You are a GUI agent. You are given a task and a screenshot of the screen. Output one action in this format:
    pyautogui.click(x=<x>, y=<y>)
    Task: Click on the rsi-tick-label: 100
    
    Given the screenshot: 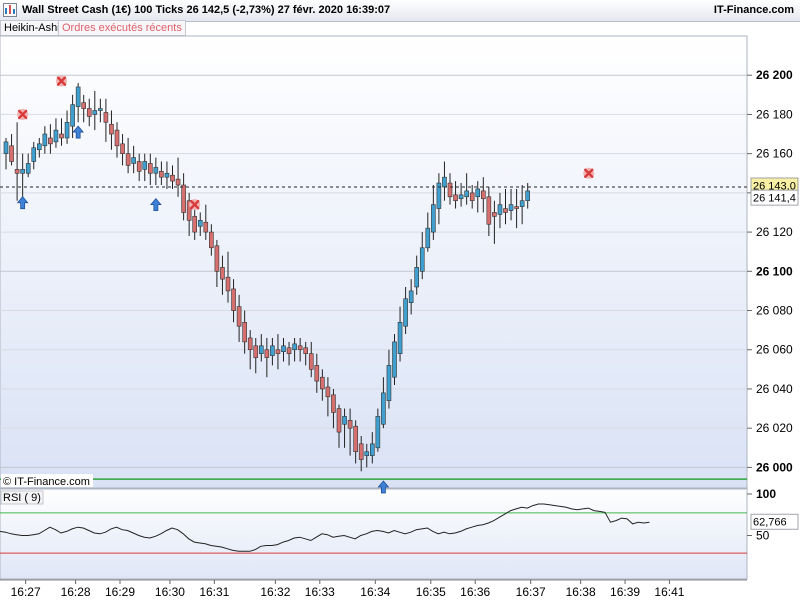 What is the action you would take?
    pyautogui.click(x=766, y=494)
    